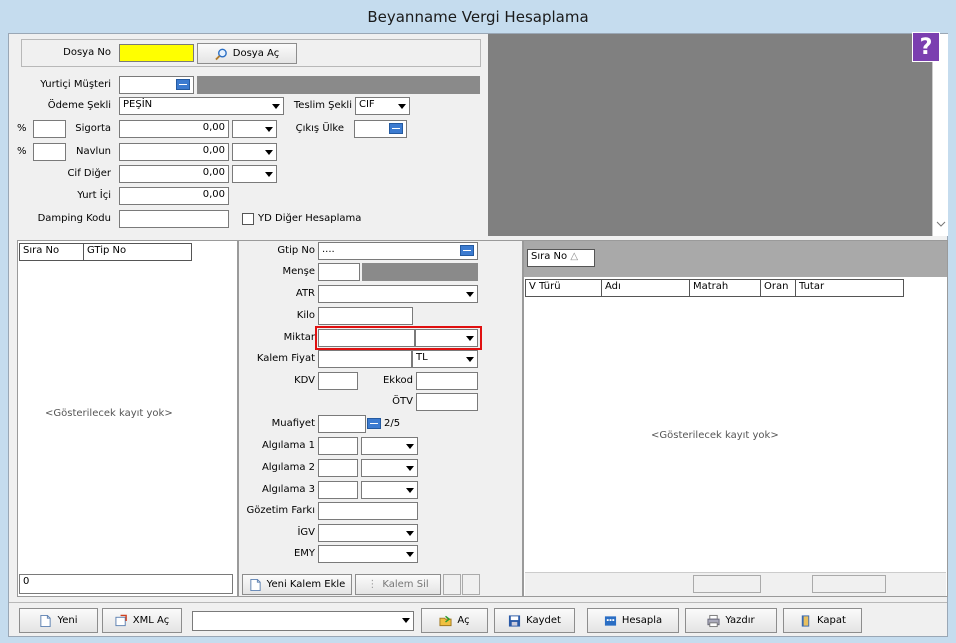 Image resolution: width=956 pixels, height=643 pixels. What do you see at coordinates (342, 424) in the screenshot?
I see `muafiyet-input` at bounding box center [342, 424].